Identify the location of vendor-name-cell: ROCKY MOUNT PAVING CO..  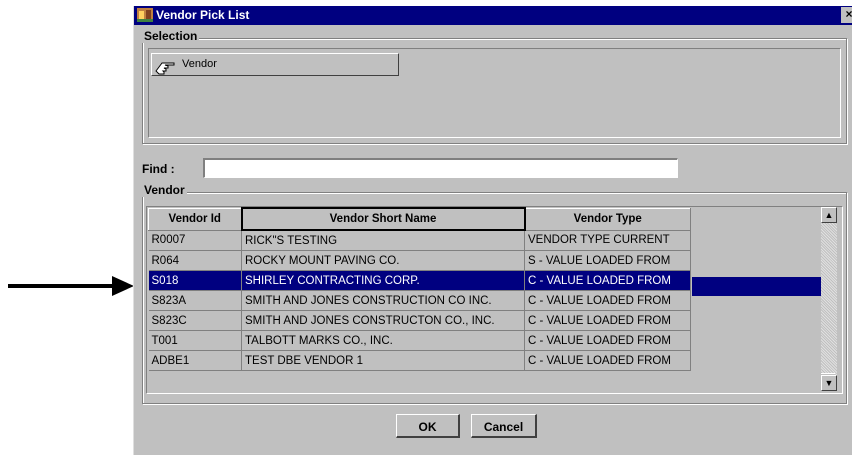
(383, 260).